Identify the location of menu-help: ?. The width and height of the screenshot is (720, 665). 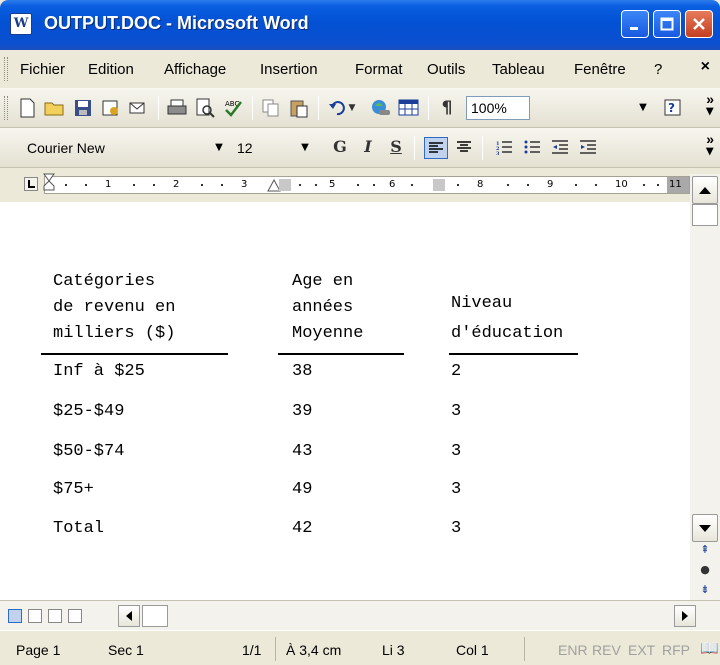
(658, 69).